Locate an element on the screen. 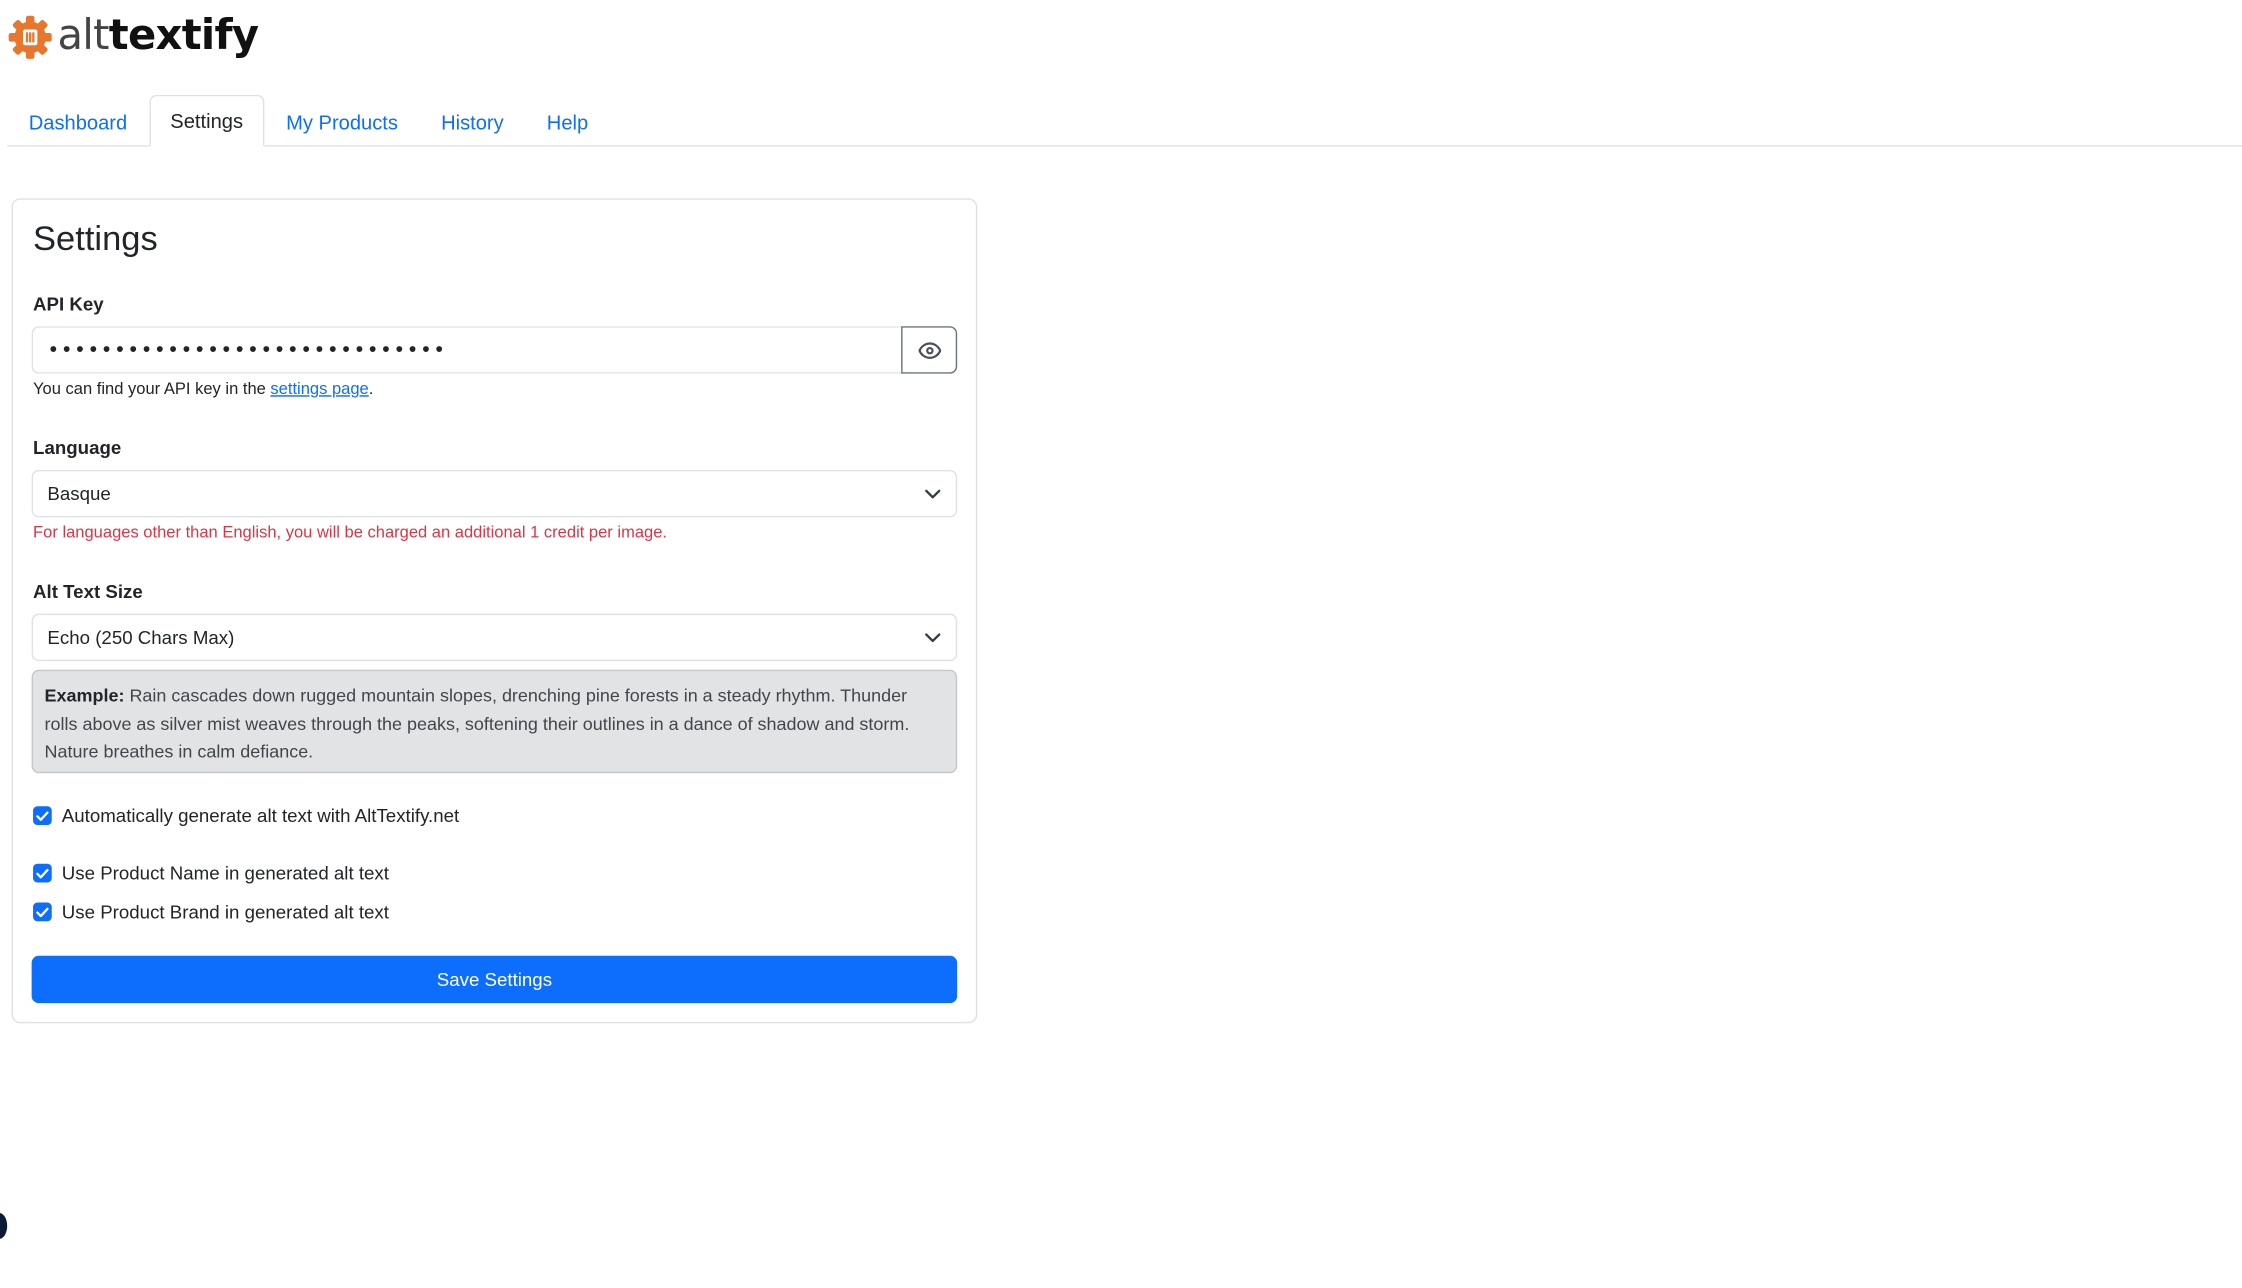  api-key-group: •••••••••••••••••••••••••••••• is located at coordinates (494, 350).